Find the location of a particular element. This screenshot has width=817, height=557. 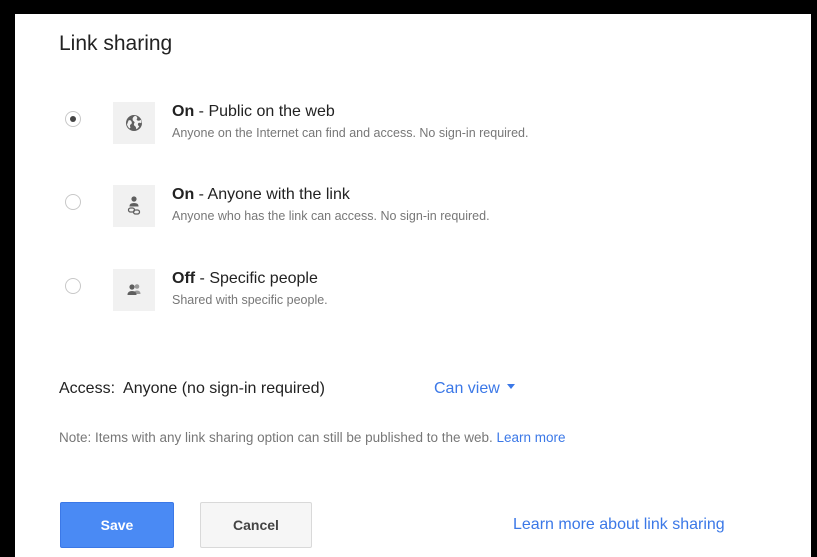

person-link-icon is located at coordinates (134, 206).